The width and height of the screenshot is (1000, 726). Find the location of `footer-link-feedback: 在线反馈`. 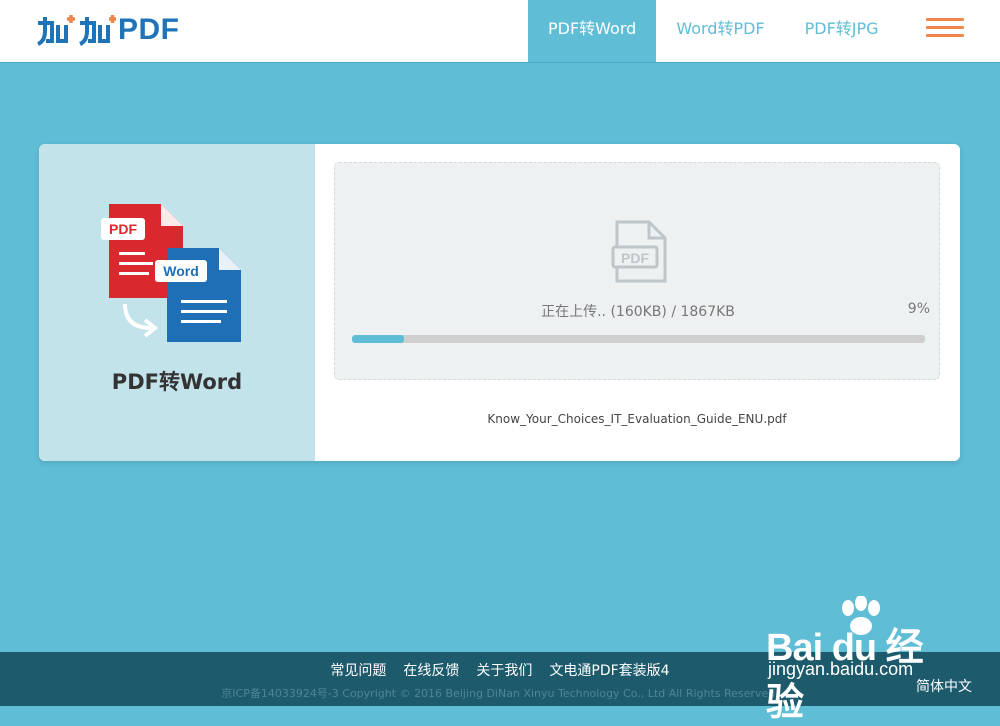

footer-link-feedback: 在线反馈 is located at coordinates (431, 670).